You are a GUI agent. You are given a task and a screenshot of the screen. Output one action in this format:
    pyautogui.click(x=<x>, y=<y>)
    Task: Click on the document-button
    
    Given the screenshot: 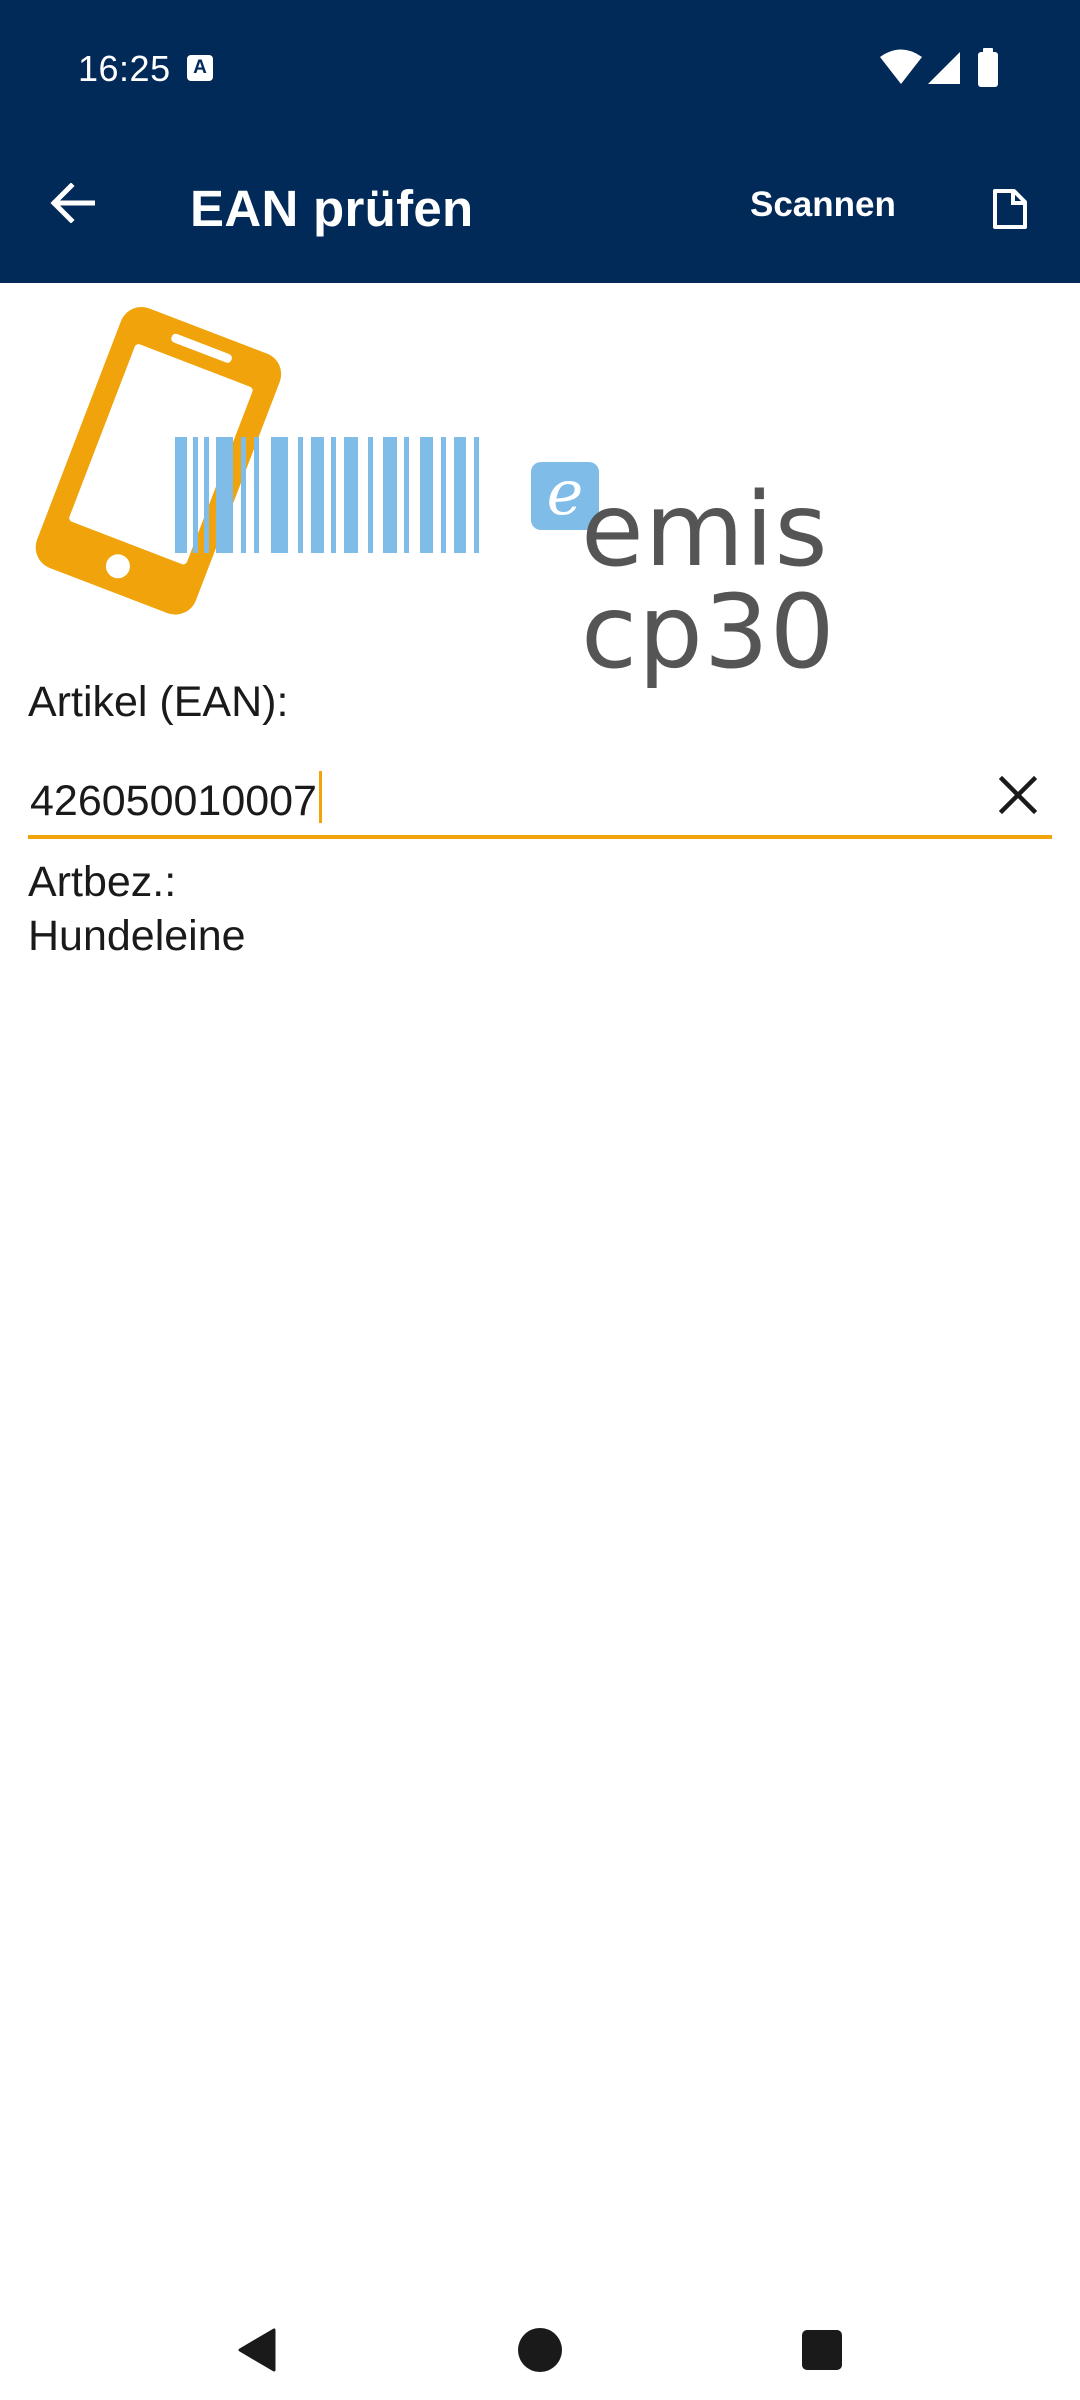 What is the action you would take?
    pyautogui.click(x=1010, y=209)
    